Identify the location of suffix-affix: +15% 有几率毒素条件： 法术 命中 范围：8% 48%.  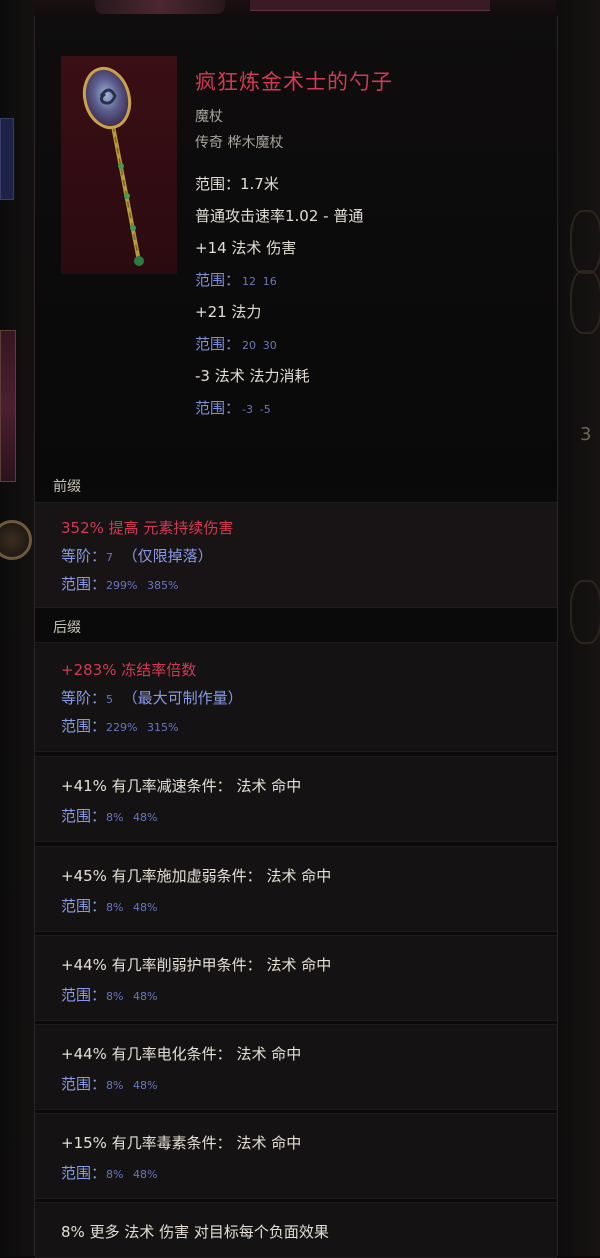
(296, 1156).